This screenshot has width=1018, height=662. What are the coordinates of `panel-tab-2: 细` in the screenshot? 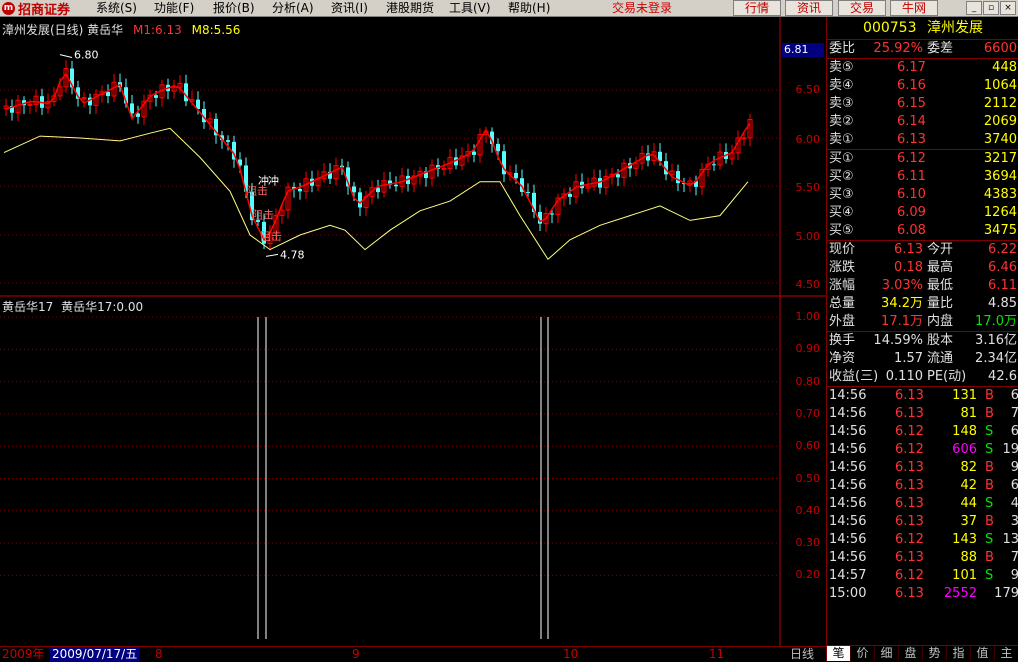 It's located at (887, 653).